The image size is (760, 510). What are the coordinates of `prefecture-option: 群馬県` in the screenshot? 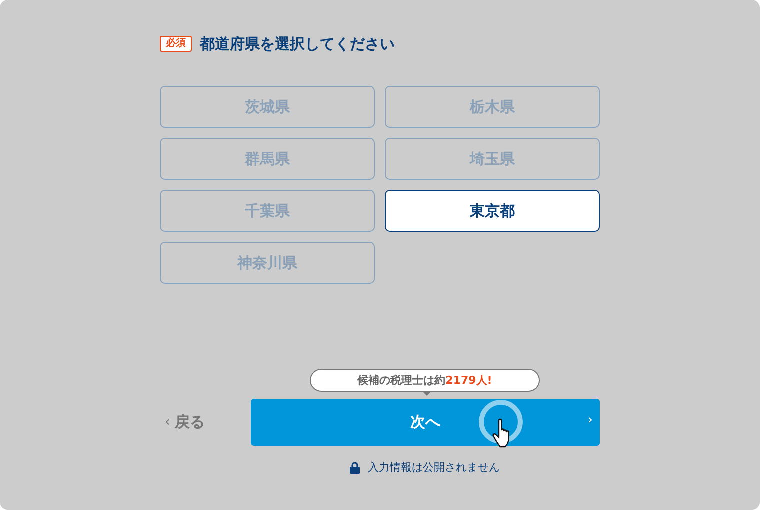 It's located at (267, 159).